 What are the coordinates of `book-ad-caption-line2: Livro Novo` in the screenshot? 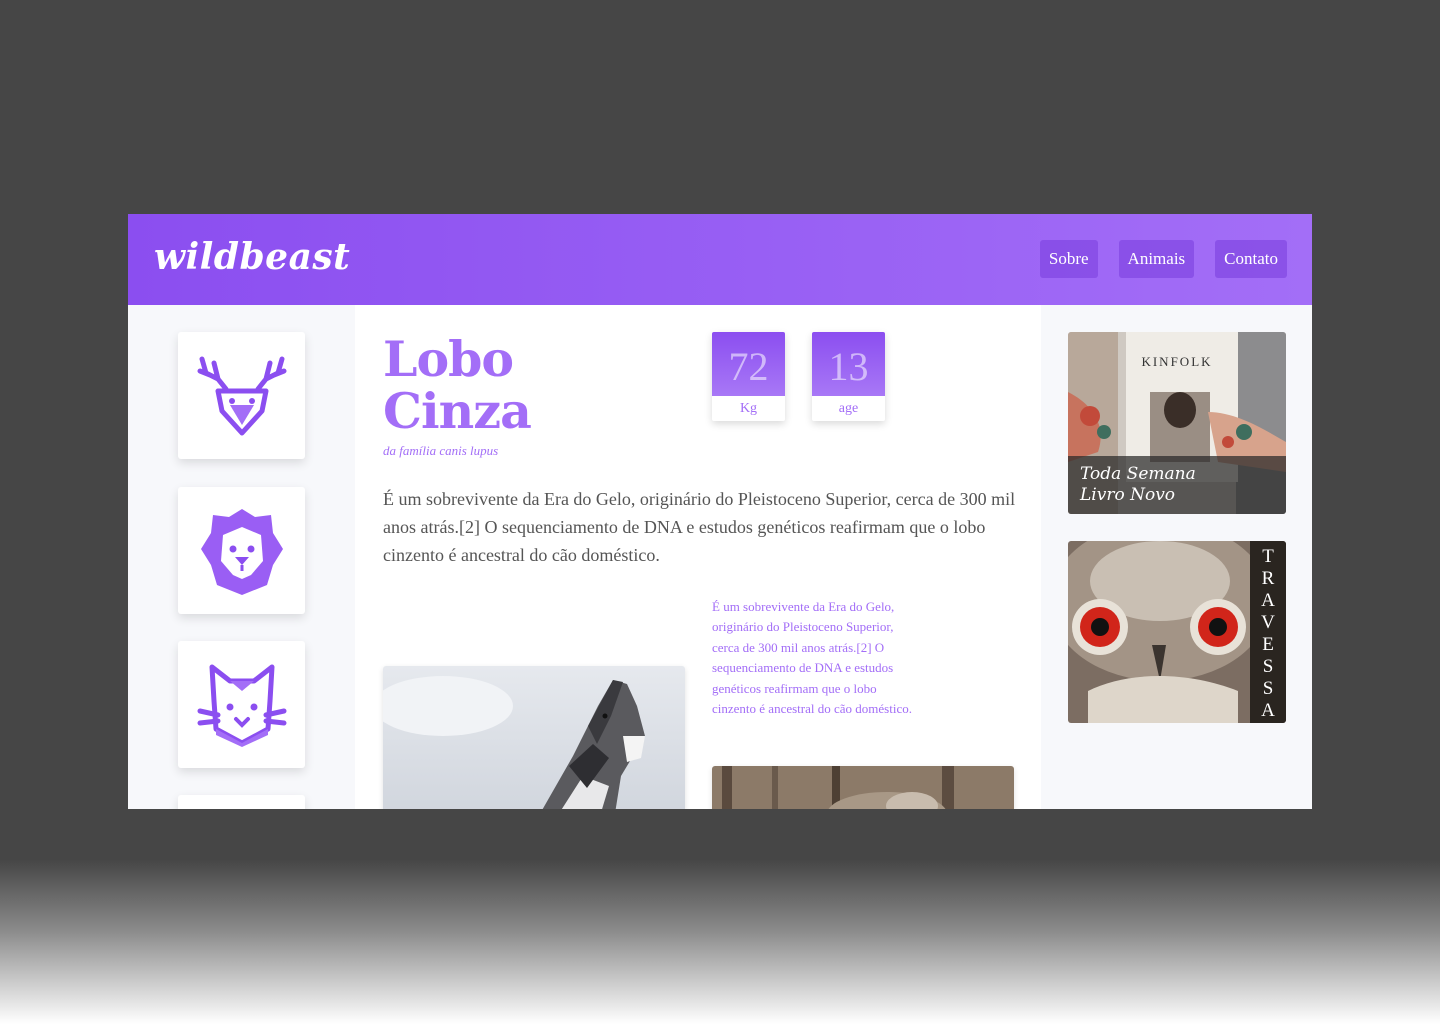 It's located at (1128, 495).